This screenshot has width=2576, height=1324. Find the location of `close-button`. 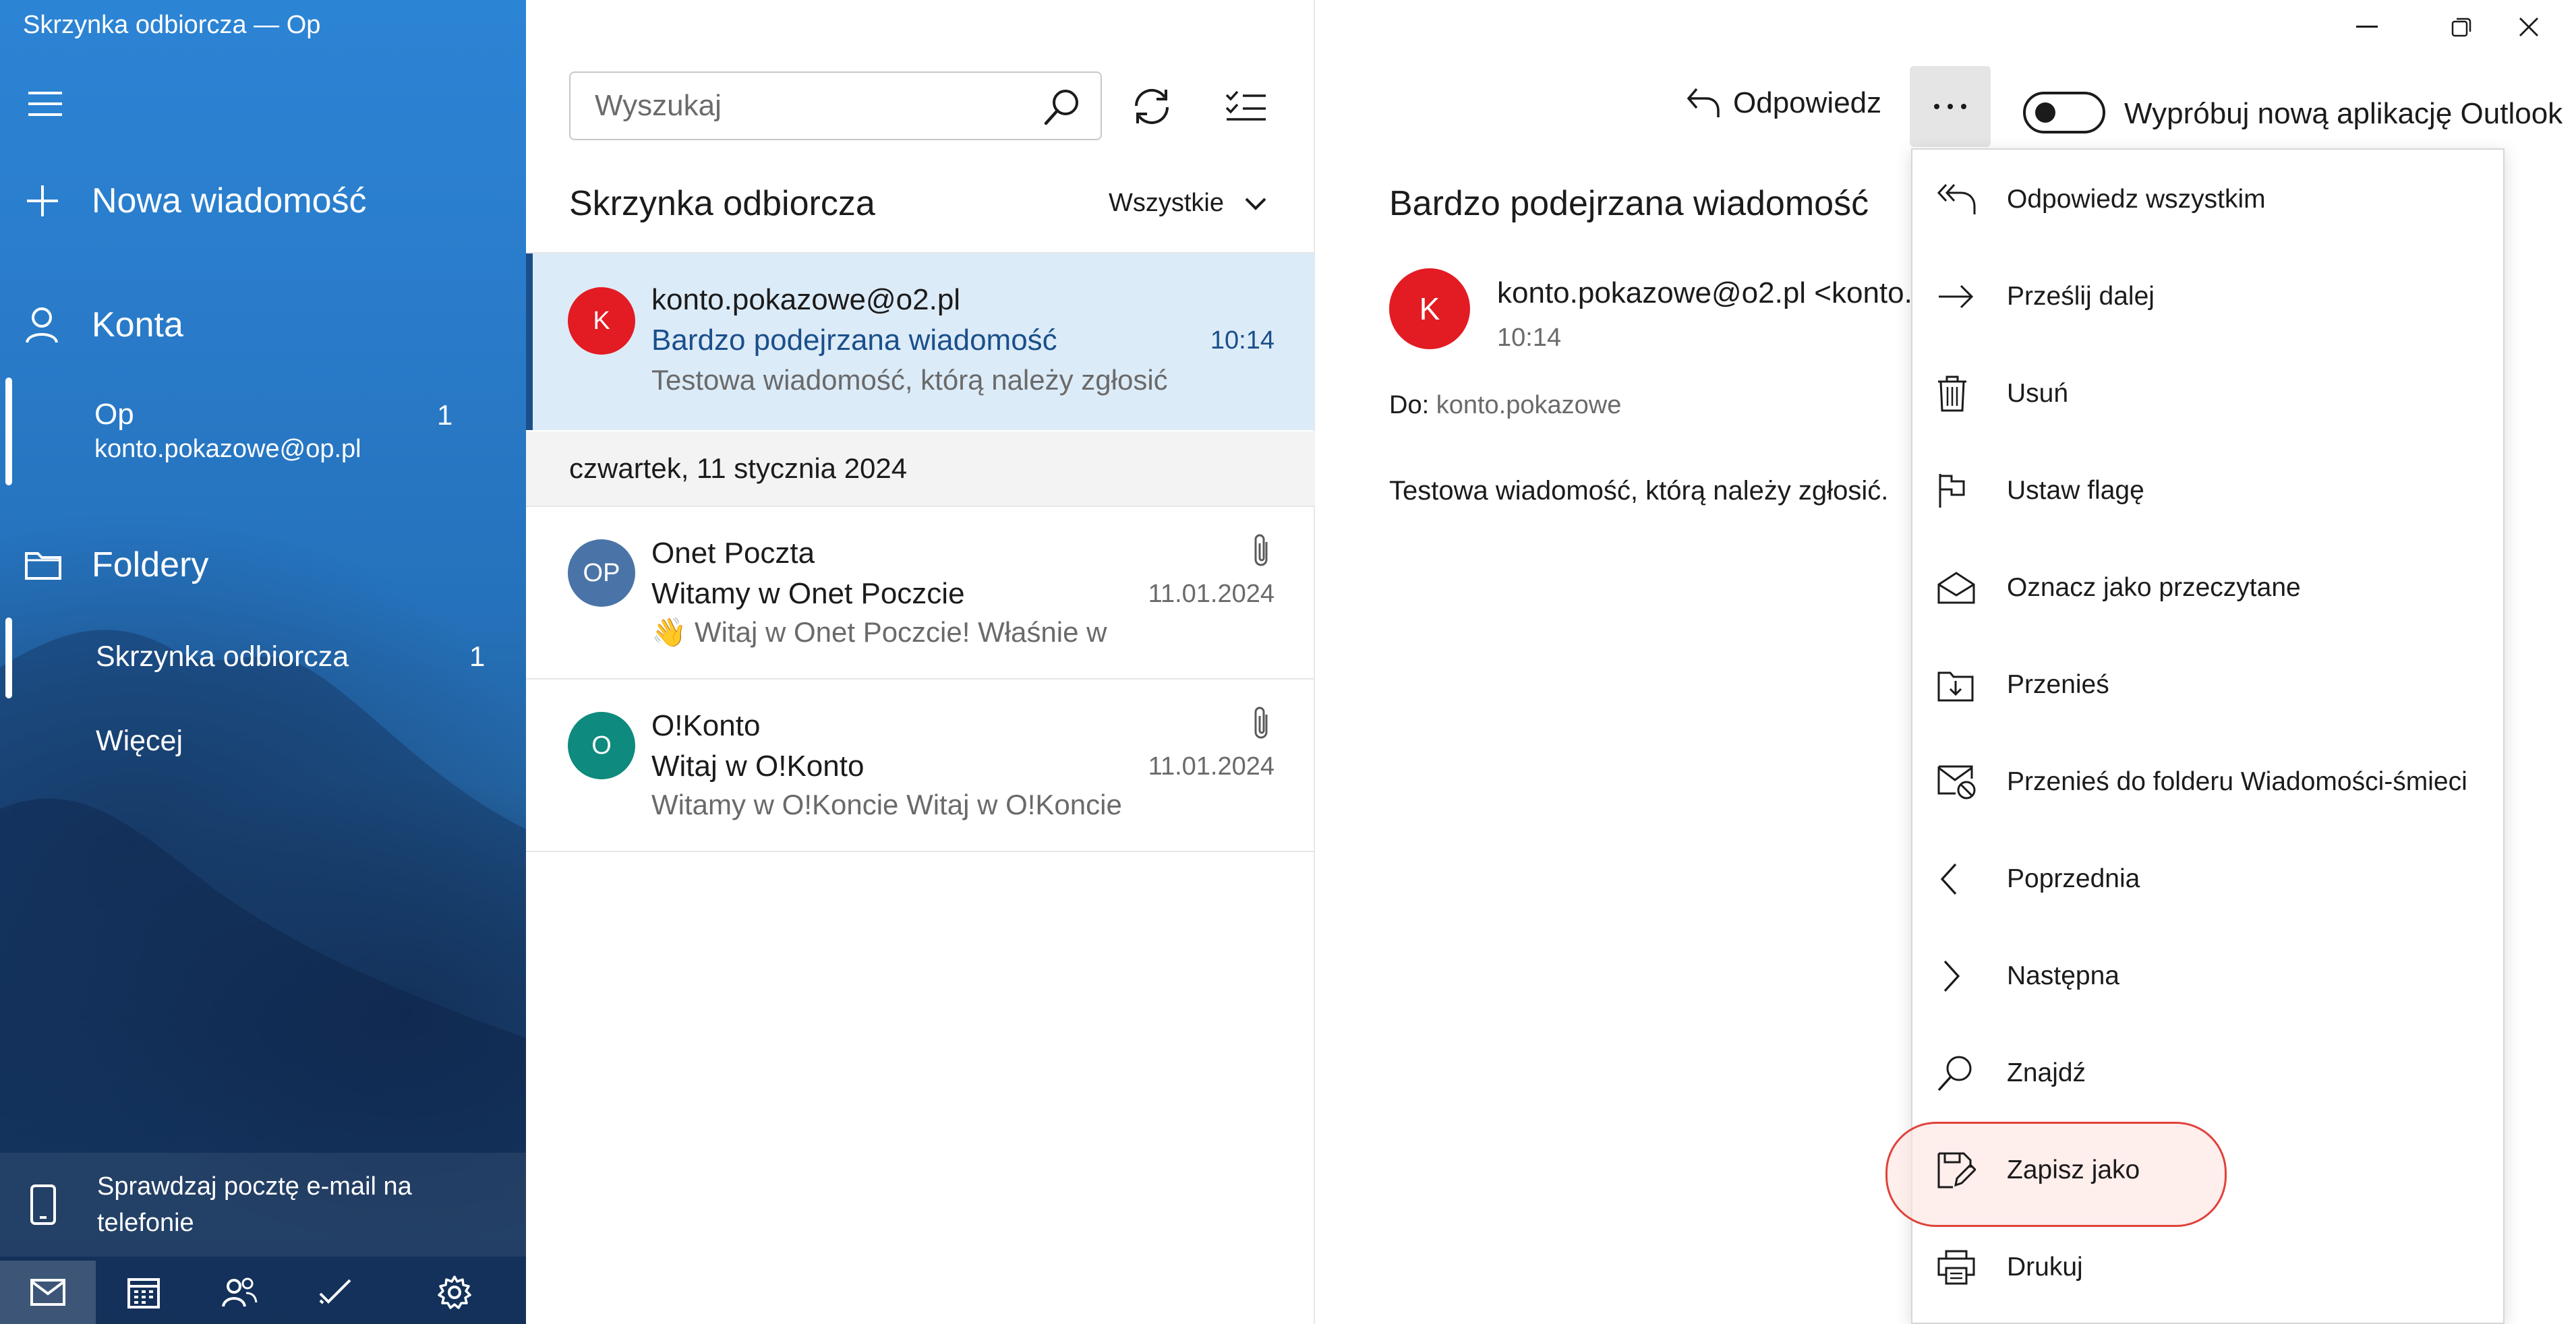

close-button is located at coordinates (2529, 27).